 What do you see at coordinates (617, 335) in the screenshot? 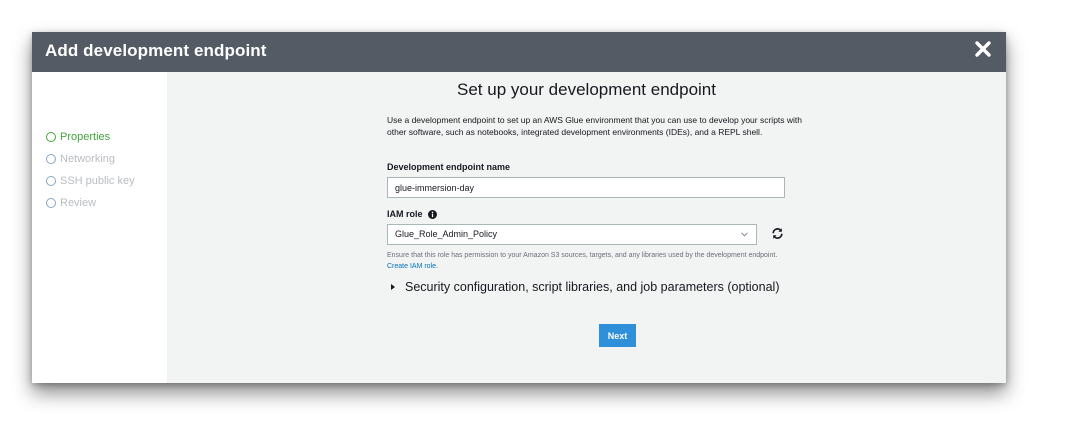
I see `next-button: Next` at bounding box center [617, 335].